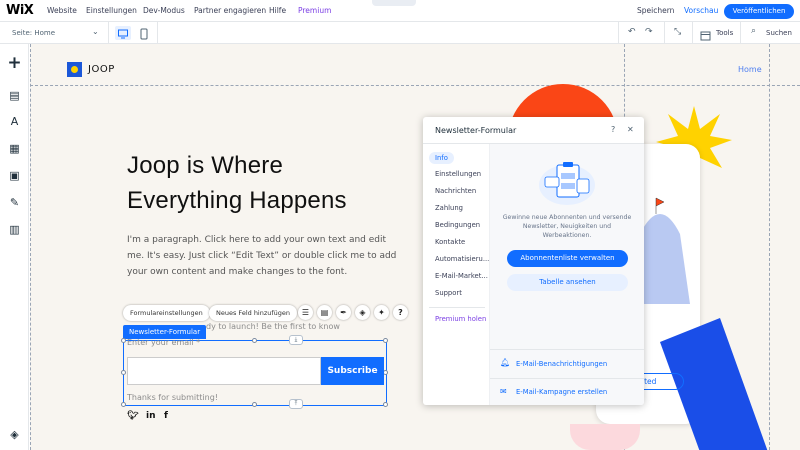  Describe the element at coordinates (533, 130) in the screenshot. I see `panel-header: Newsletter-Formular ? ✕` at that location.